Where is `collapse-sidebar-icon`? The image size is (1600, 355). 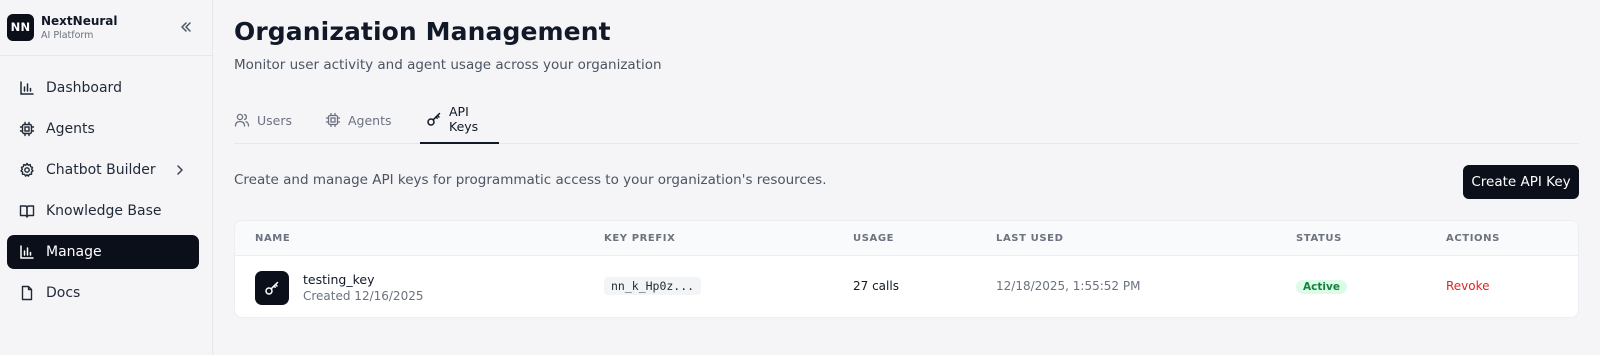 collapse-sidebar-icon is located at coordinates (186, 27).